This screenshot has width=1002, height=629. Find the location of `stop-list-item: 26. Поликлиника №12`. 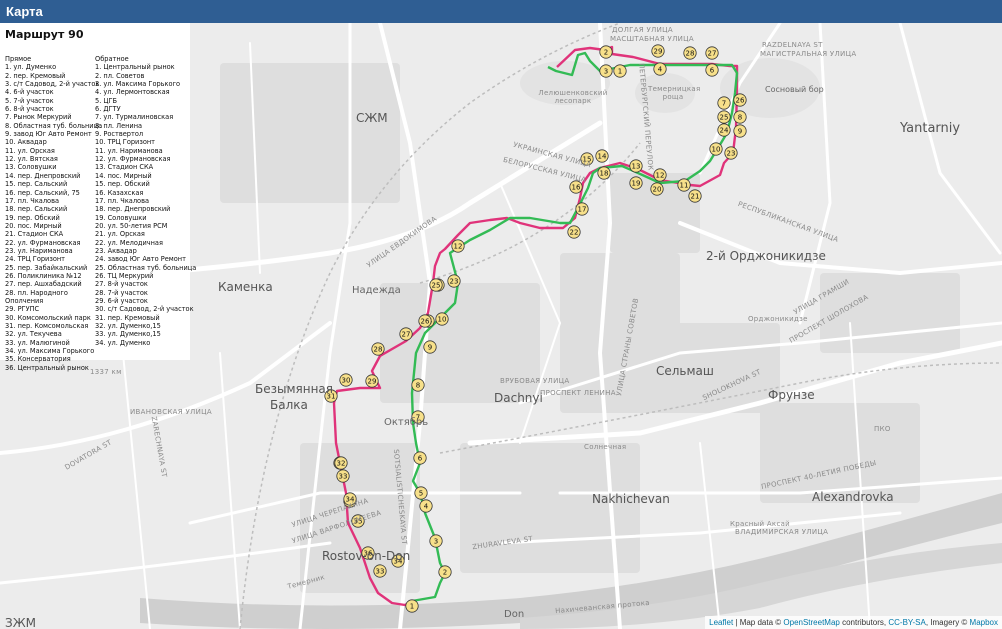

stop-list-item: 26. Поликлиника №12 is located at coordinates (53, 276).